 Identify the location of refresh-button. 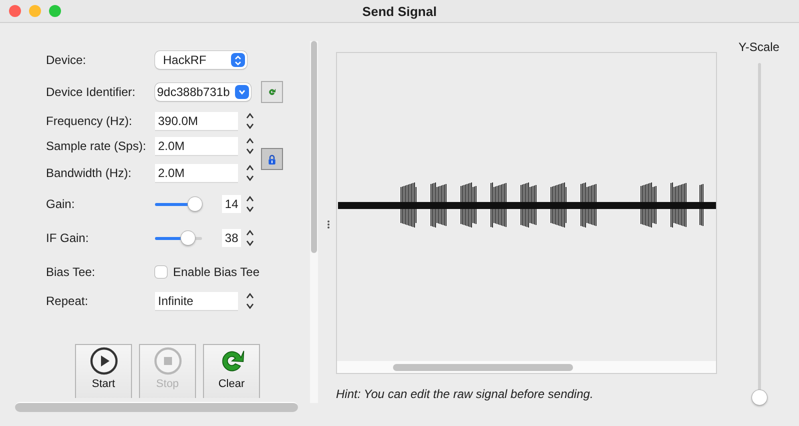
(272, 92).